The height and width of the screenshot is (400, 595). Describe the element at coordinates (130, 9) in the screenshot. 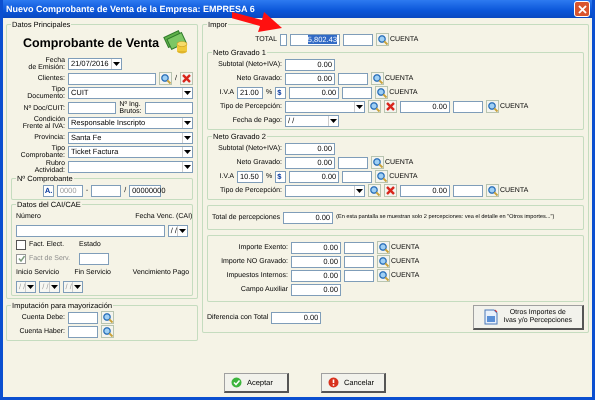

I see `window-title: Nuevo Comprobante de Venta de la Empresa: EMPRESA 6` at that location.